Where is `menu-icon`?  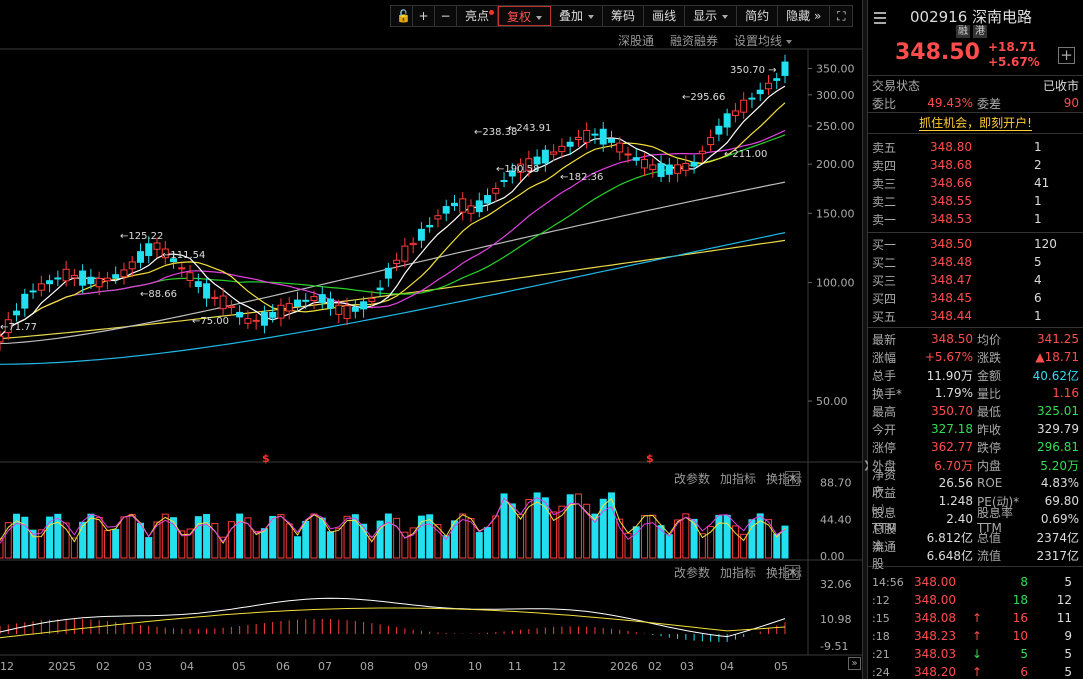
menu-icon is located at coordinates (880, 18).